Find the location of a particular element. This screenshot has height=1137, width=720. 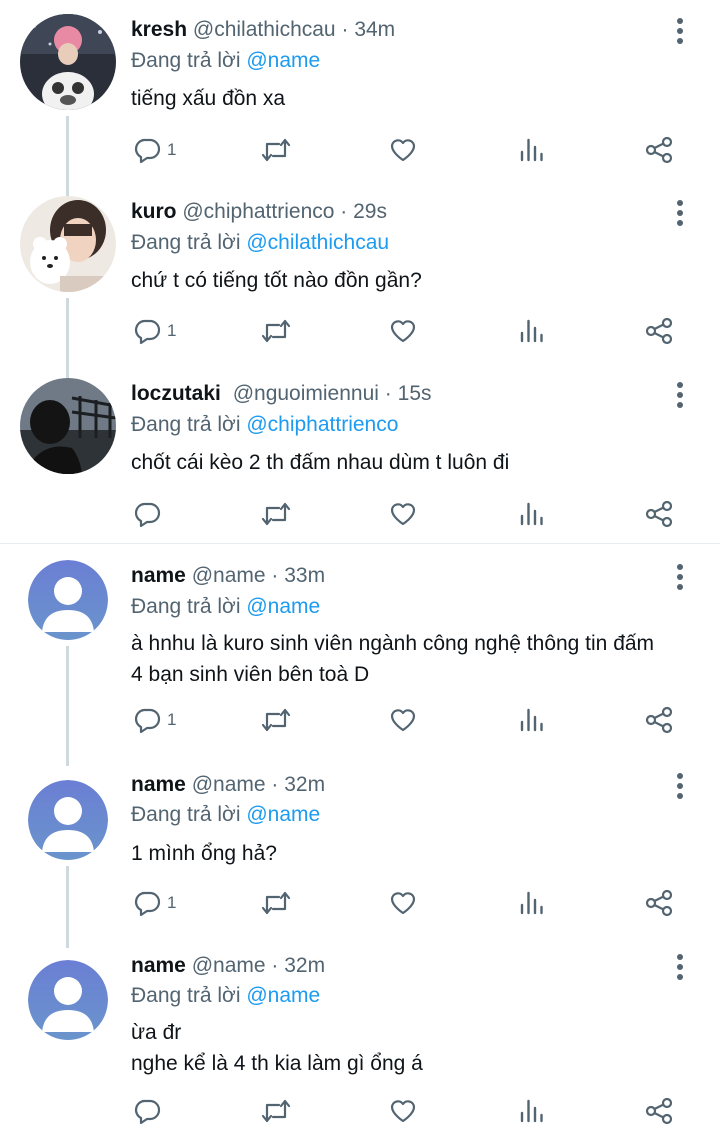

user-handle: @nguoimiennui is located at coordinates (306, 393).